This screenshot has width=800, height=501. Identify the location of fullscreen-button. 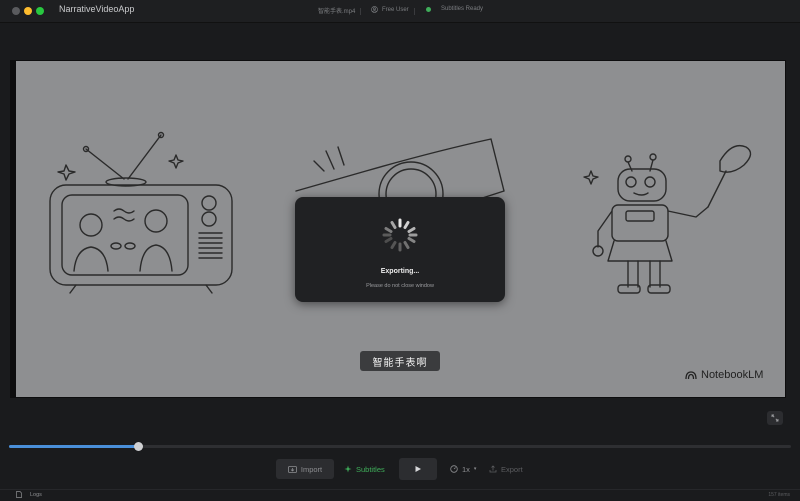
(775, 418).